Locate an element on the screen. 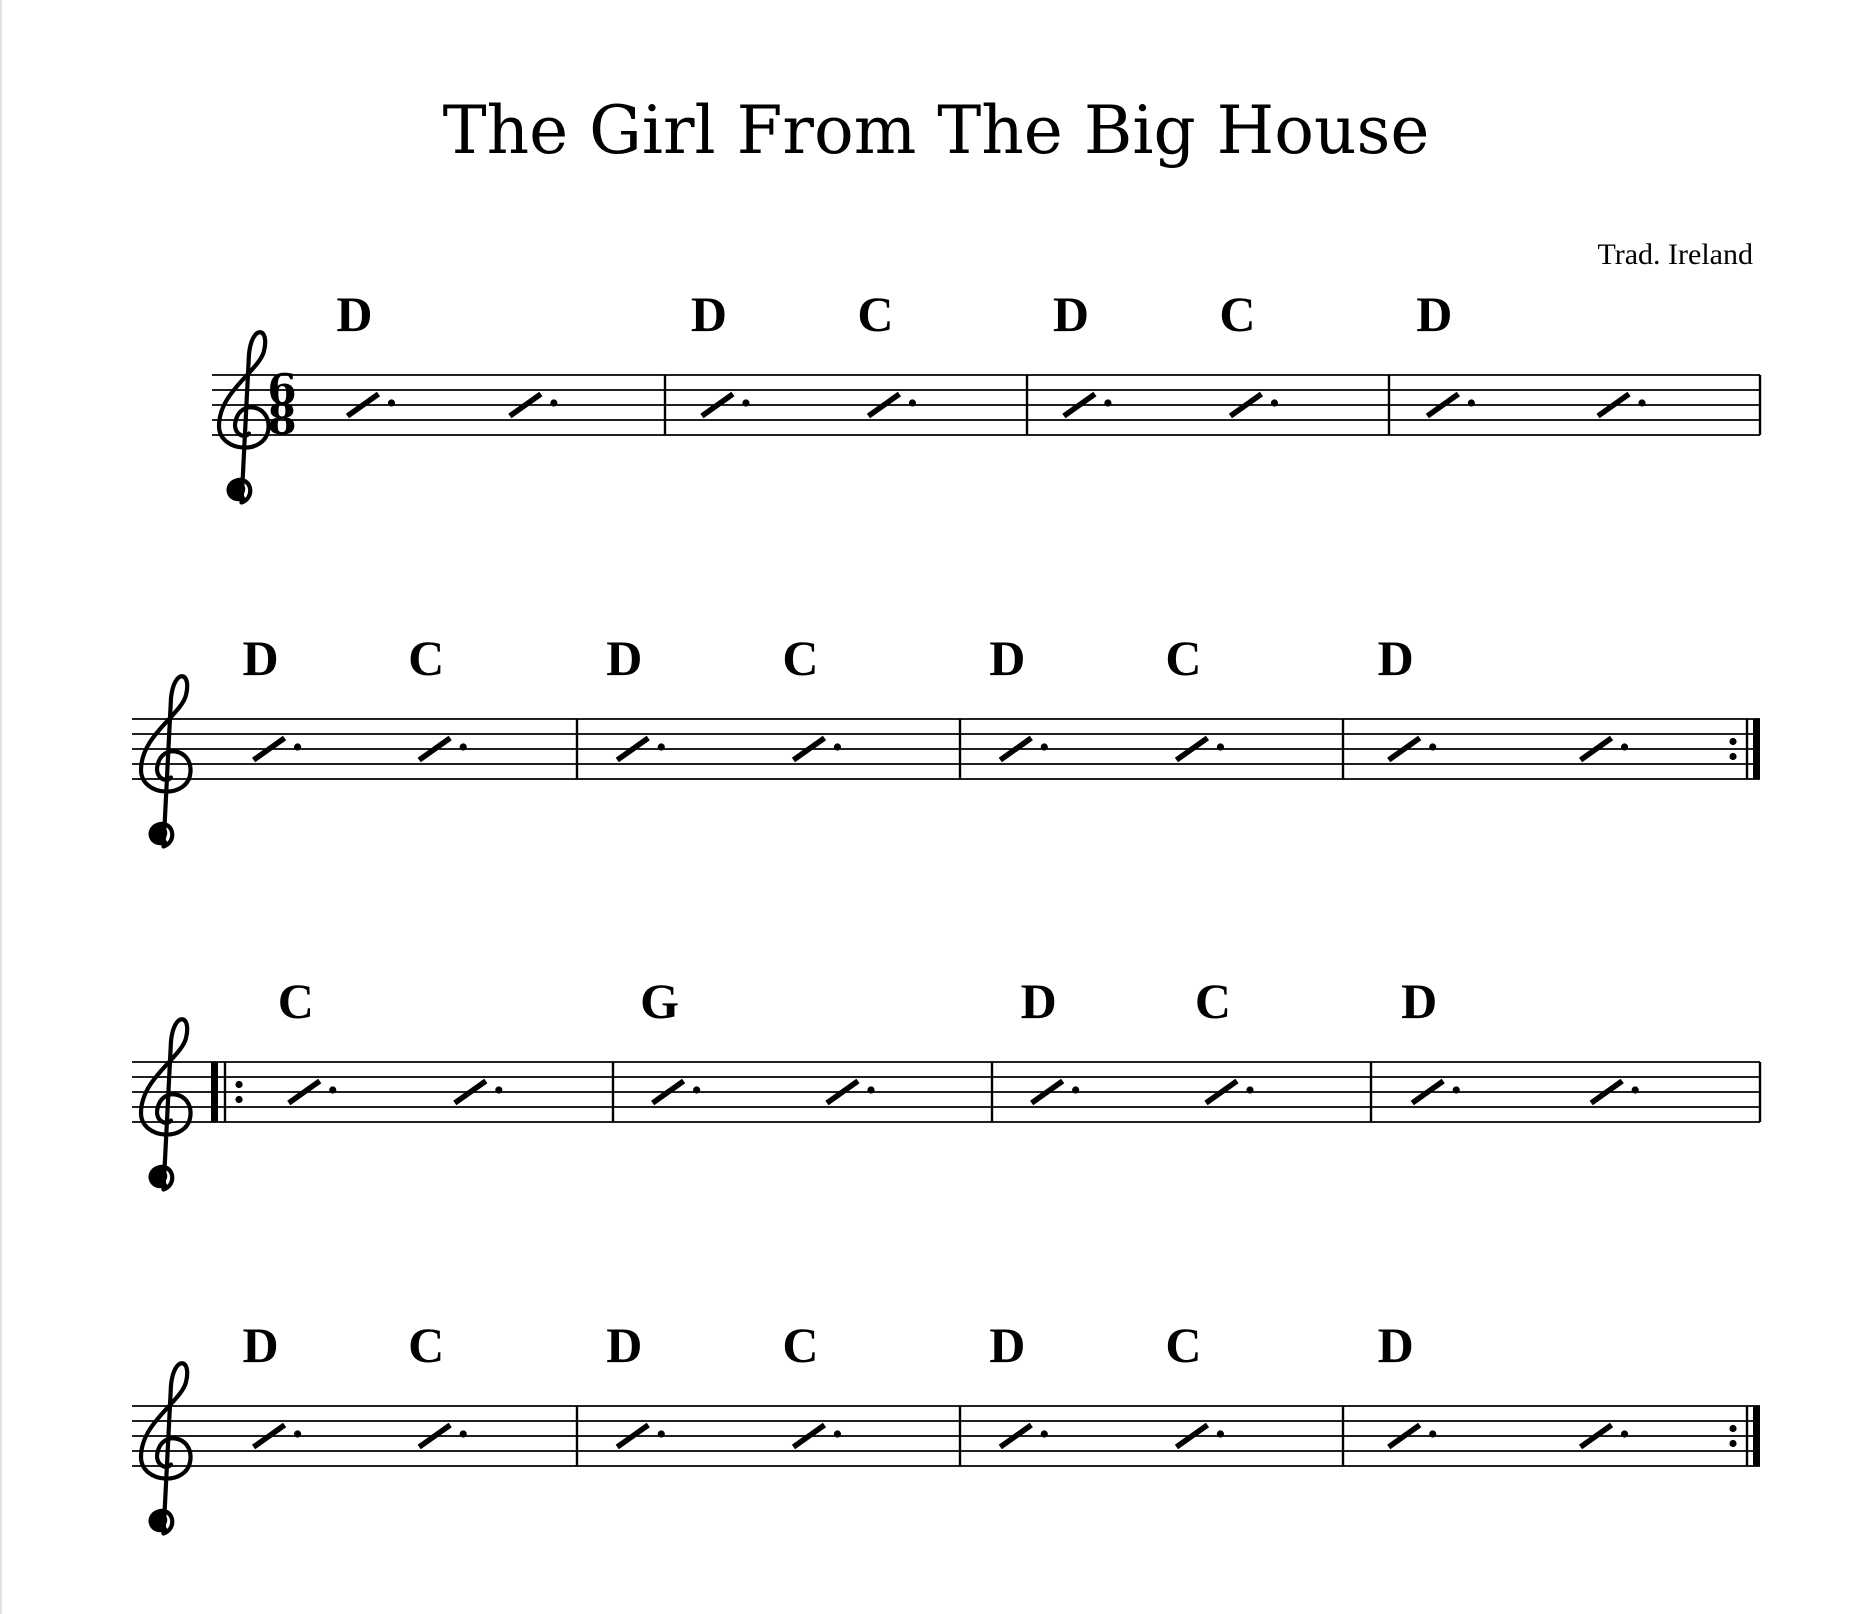  staff-system: CGDCD is located at coordinates (947, 1082).